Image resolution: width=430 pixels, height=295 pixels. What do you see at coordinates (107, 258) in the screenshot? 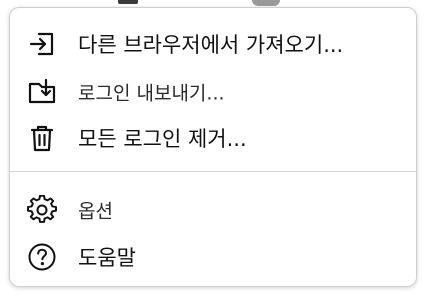
I see `menu-item-label: 도움말` at bounding box center [107, 258].